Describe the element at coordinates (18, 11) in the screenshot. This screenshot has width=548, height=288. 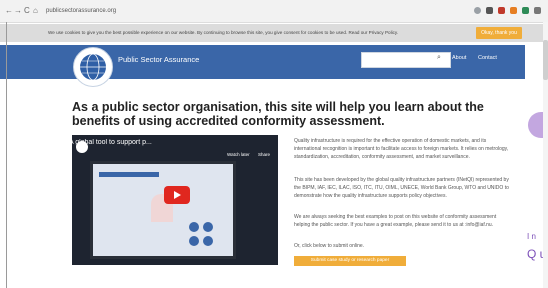
I see `forward-icon: →` at that location.